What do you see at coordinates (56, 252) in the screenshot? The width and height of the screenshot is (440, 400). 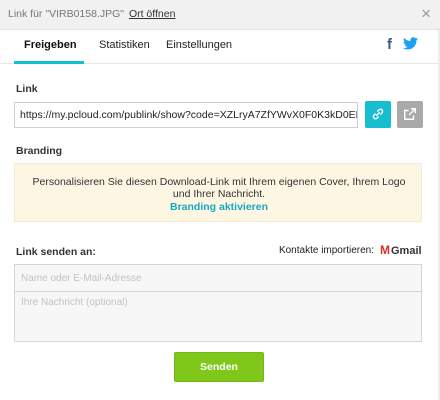 I see `send-link-heading: Link senden an:` at bounding box center [56, 252].